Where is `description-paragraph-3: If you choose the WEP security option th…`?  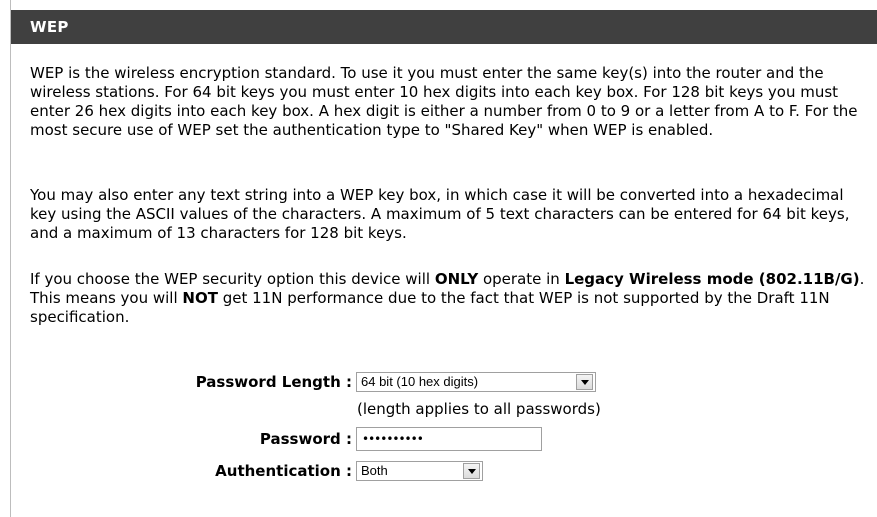 description-paragraph-3: If you choose the WEP security option th… is located at coordinates (450, 298).